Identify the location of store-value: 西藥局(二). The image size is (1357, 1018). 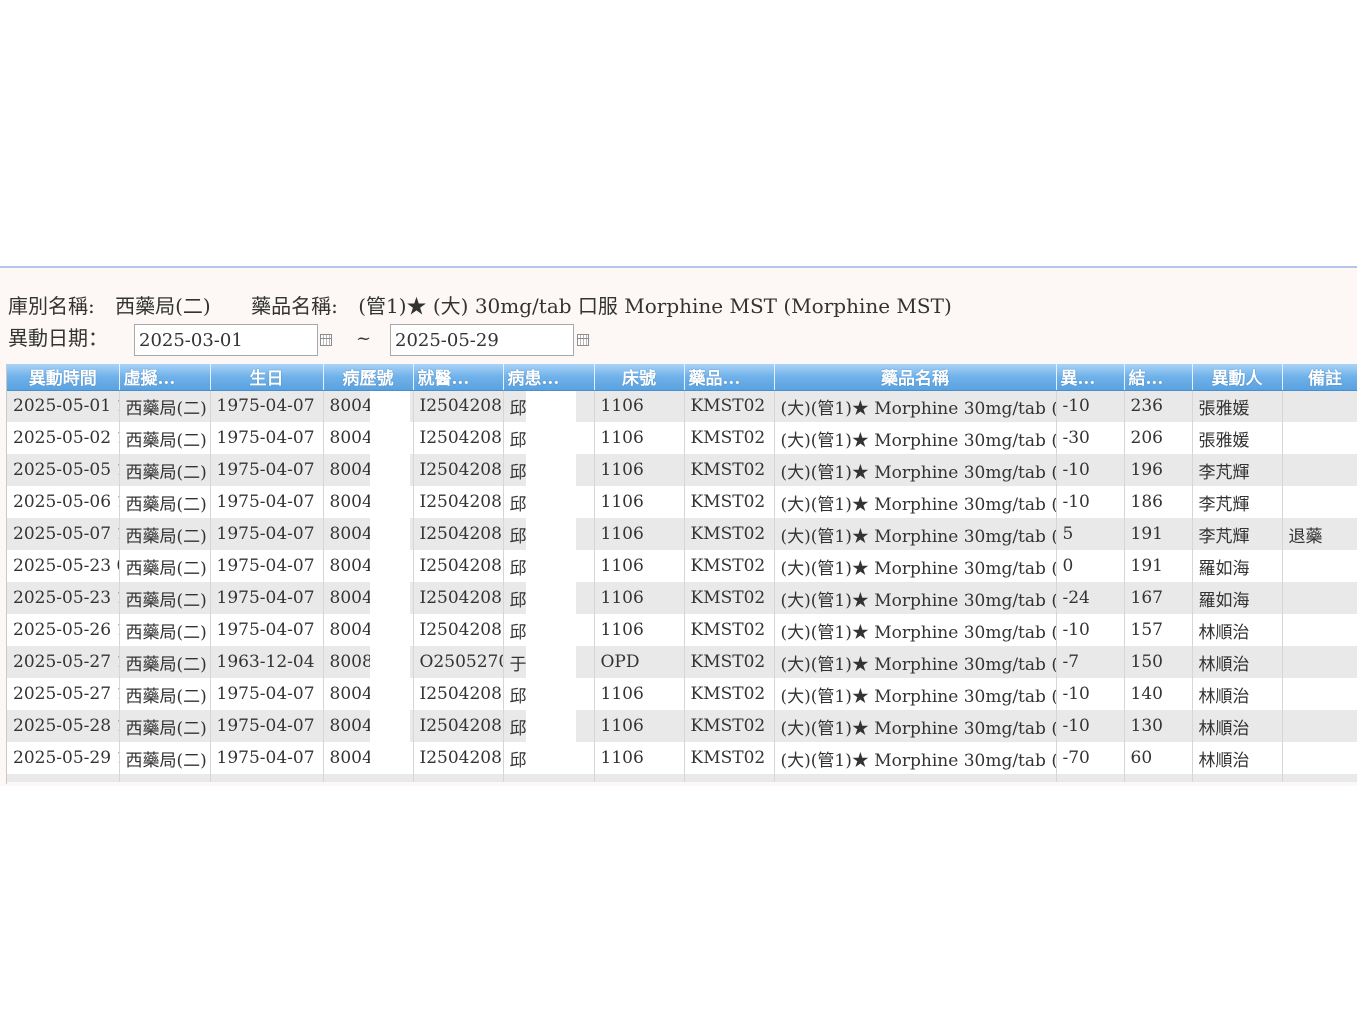
(163, 306).